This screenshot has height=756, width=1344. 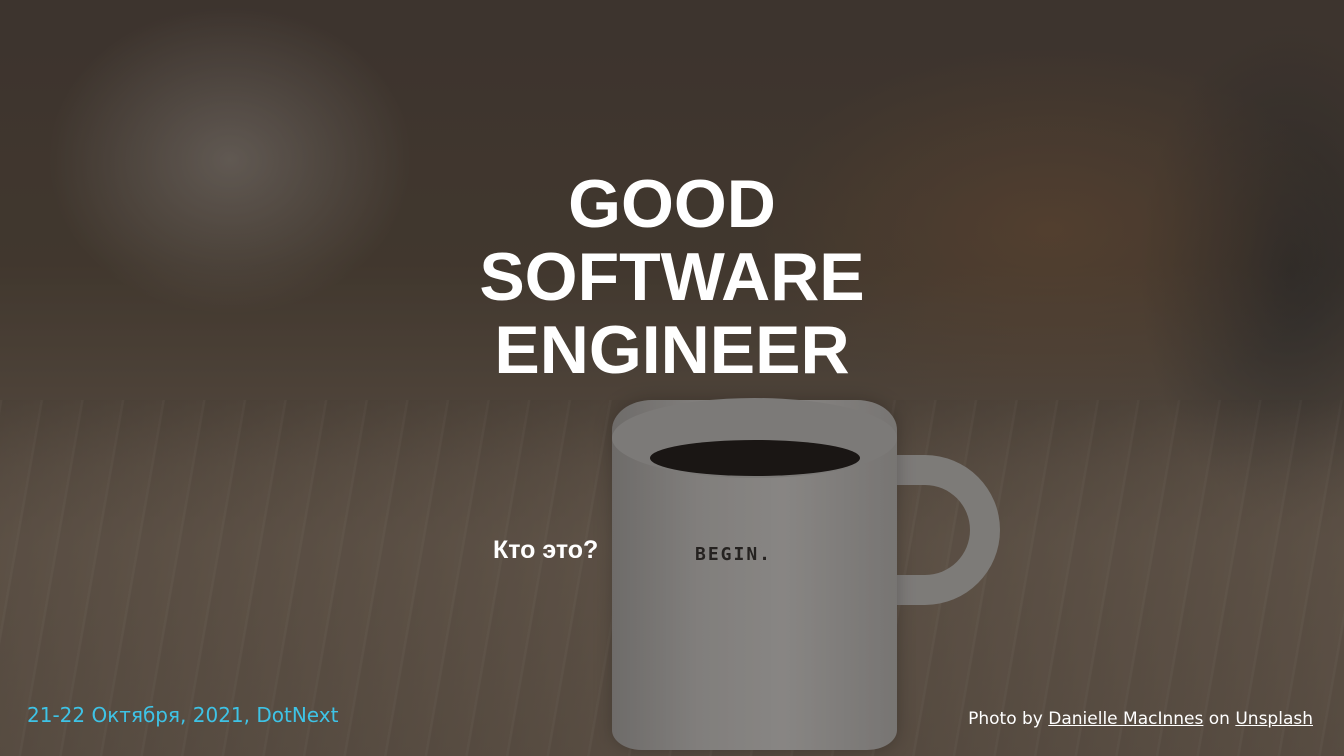 I want to click on title-line-1: GOOD, so click(x=672, y=204).